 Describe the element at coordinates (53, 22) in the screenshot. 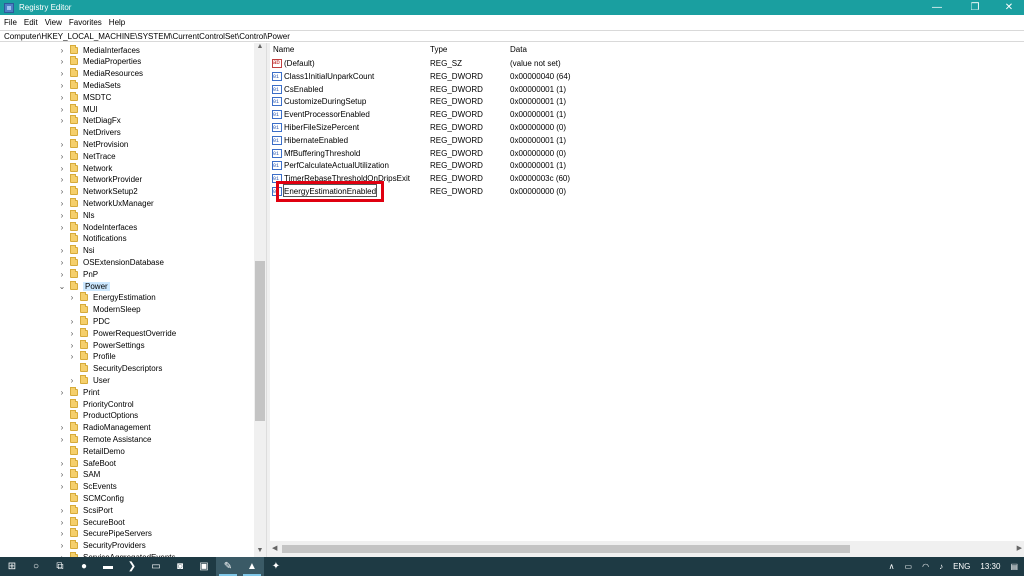

I see `menu-view: View` at that location.